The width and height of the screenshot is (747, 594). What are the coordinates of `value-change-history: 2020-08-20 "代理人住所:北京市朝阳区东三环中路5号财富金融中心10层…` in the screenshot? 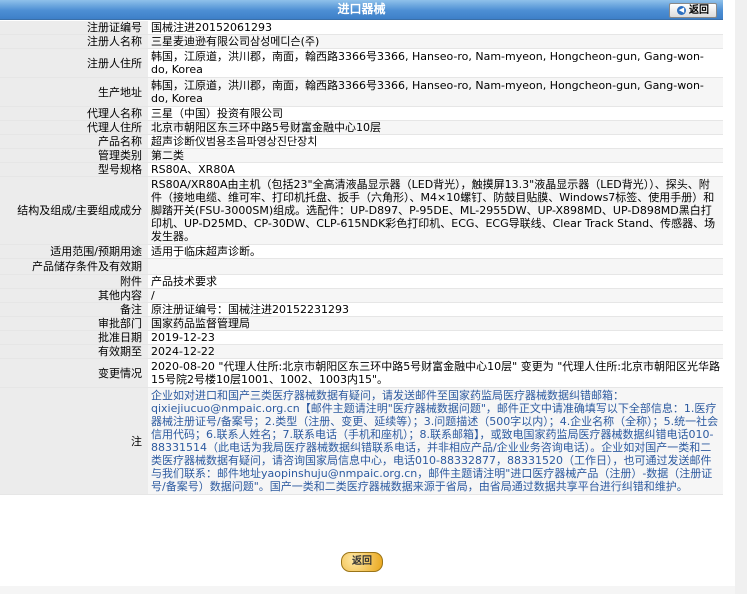 It's located at (435, 373).